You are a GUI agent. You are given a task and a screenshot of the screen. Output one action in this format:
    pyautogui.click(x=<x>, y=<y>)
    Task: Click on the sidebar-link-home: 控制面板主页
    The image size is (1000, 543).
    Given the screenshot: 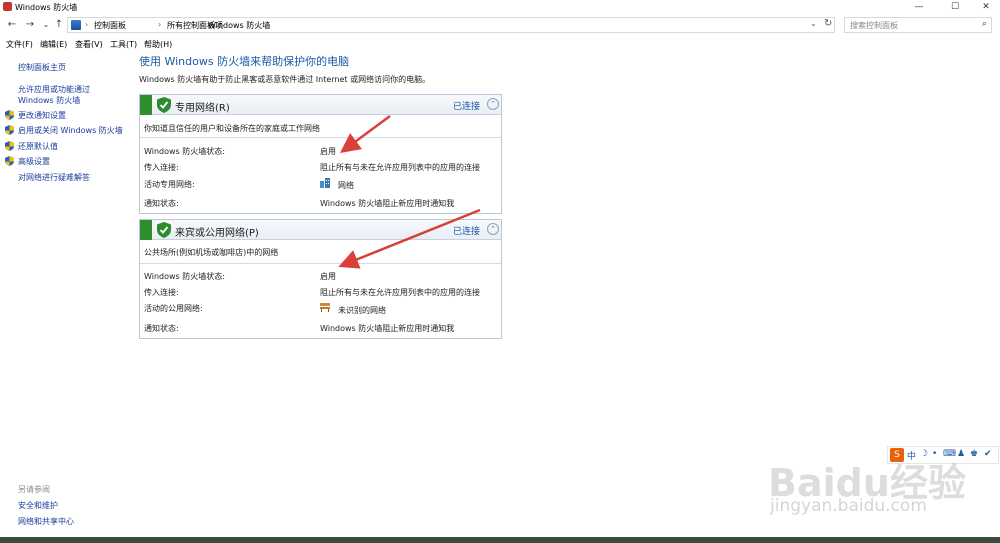 What is the action you would take?
    pyautogui.click(x=42, y=67)
    